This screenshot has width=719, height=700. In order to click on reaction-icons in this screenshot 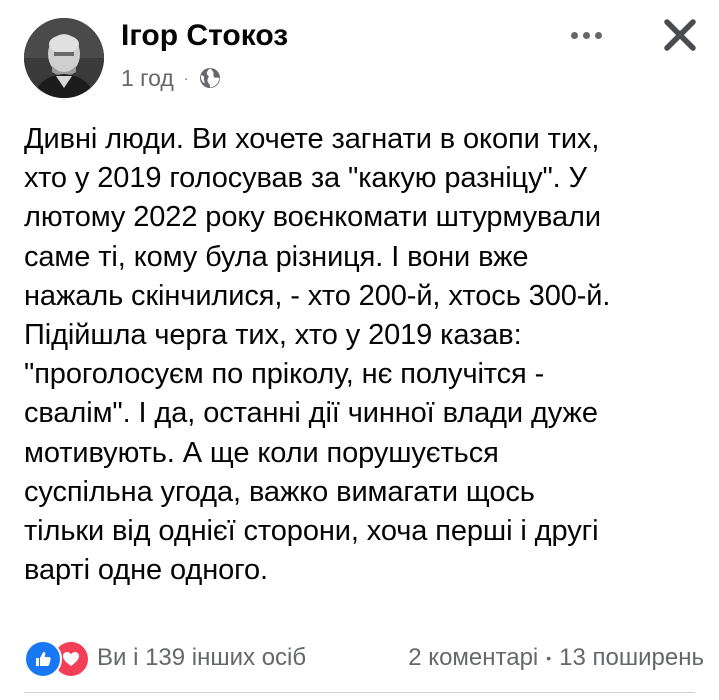, I will do `click(57, 659)`.